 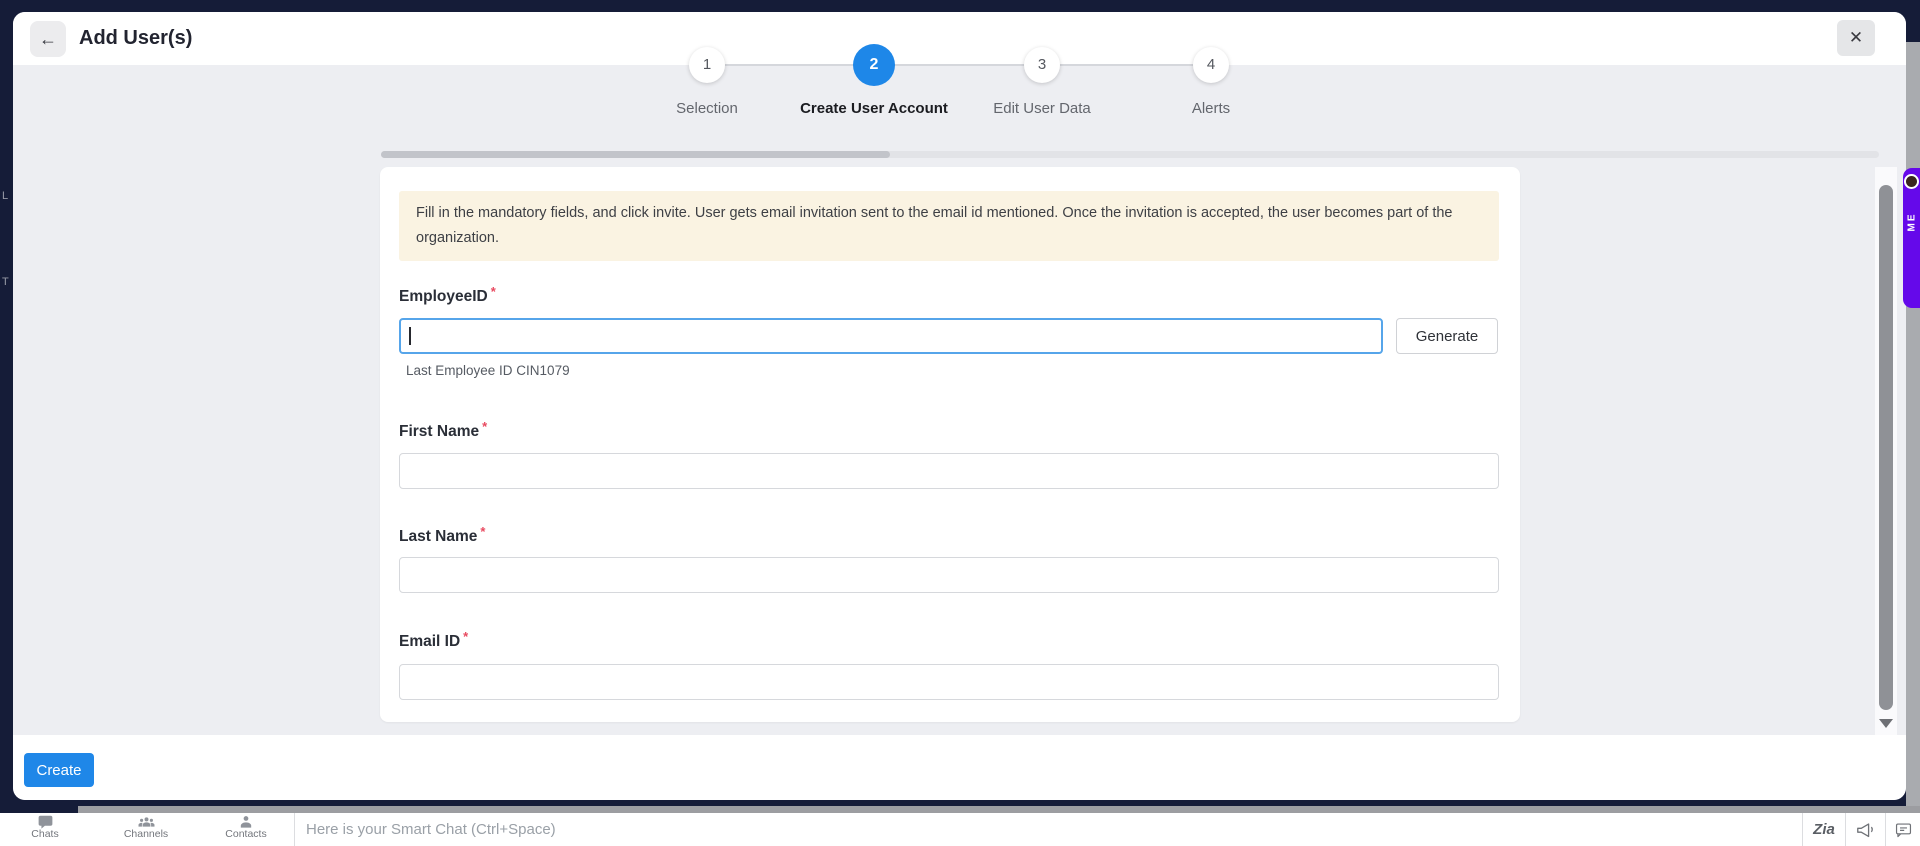 I want to click on first-name-label-text: First Name, so click(x=439, y=431).